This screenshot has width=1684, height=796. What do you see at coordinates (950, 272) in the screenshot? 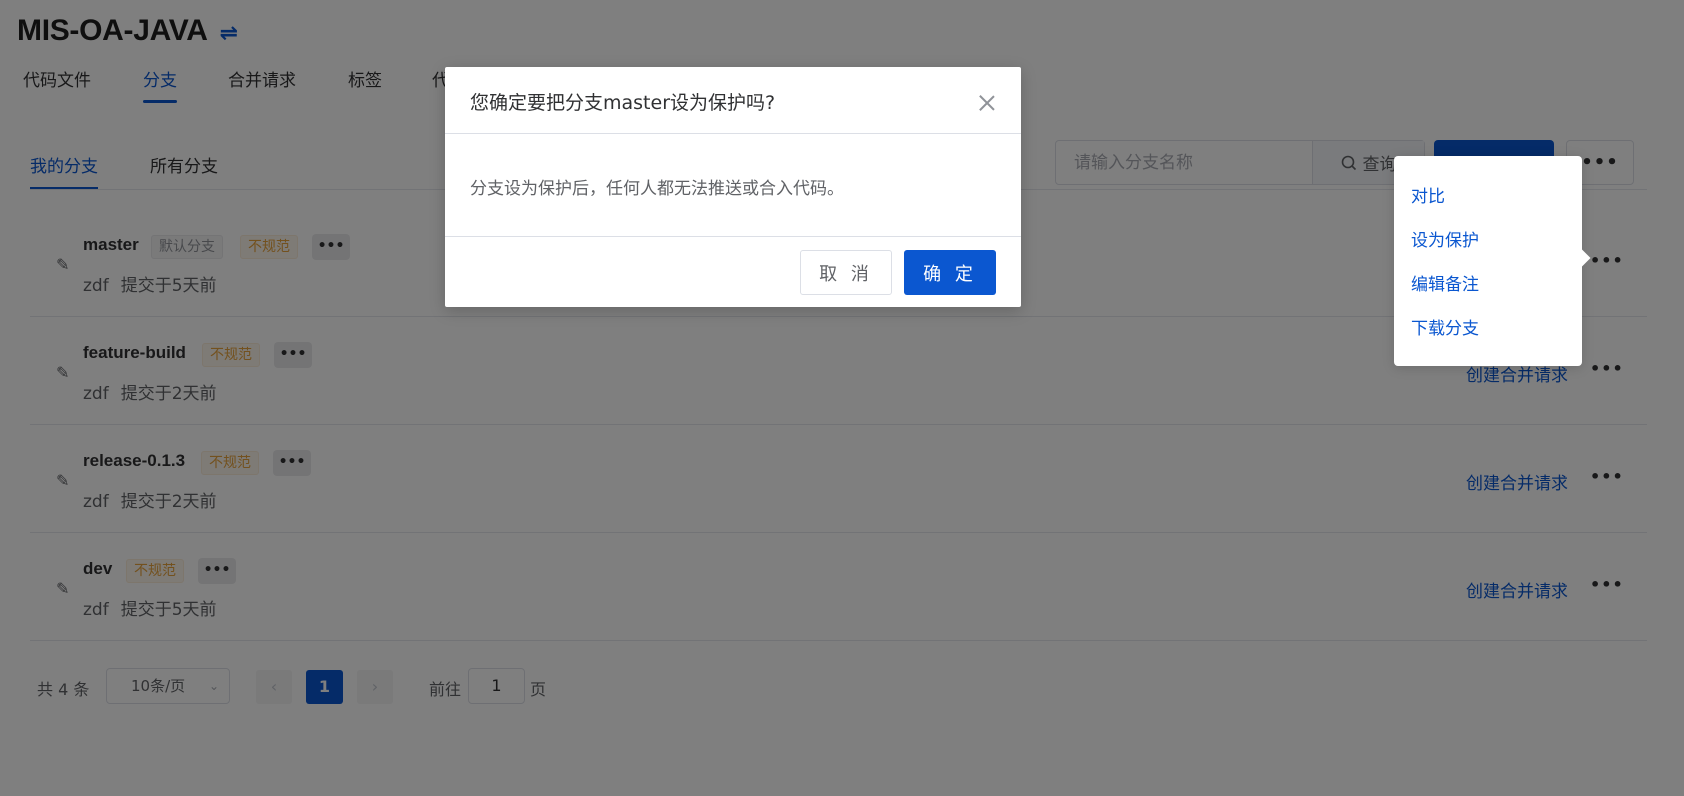
I see `confirm-button: 确 定` at bounding box center [950, 272].